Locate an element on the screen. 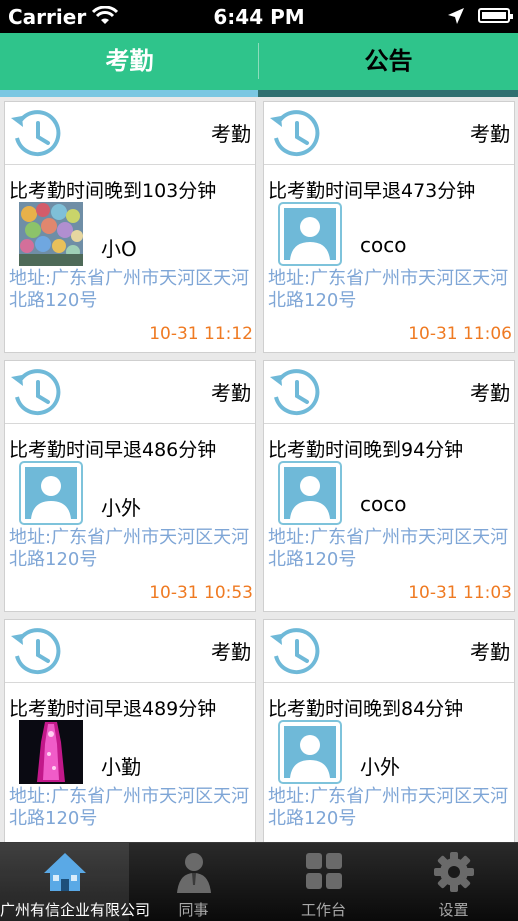 Image resolution: width=518 pixels, height=921 pixels. grid-icon is located at coordinates (324, 871).